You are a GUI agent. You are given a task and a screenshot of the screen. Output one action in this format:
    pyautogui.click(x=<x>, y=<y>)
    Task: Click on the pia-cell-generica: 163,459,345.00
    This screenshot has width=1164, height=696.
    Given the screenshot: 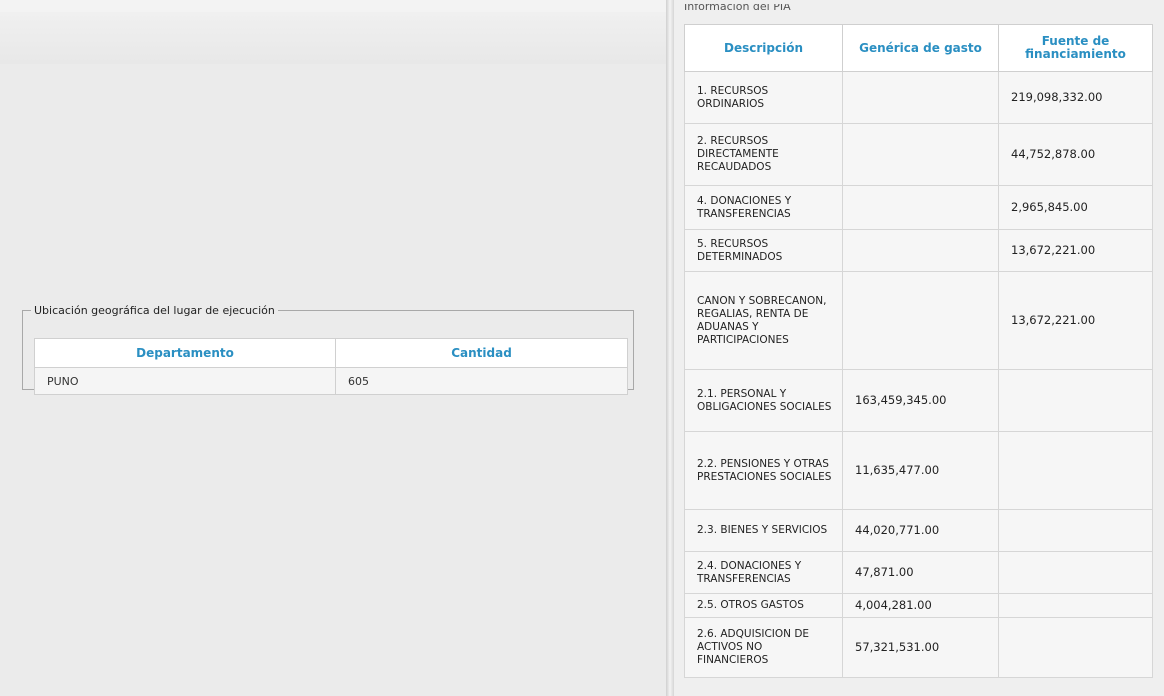 What is the action you would take?
    pyautogui.click(x=920, y=400)
    